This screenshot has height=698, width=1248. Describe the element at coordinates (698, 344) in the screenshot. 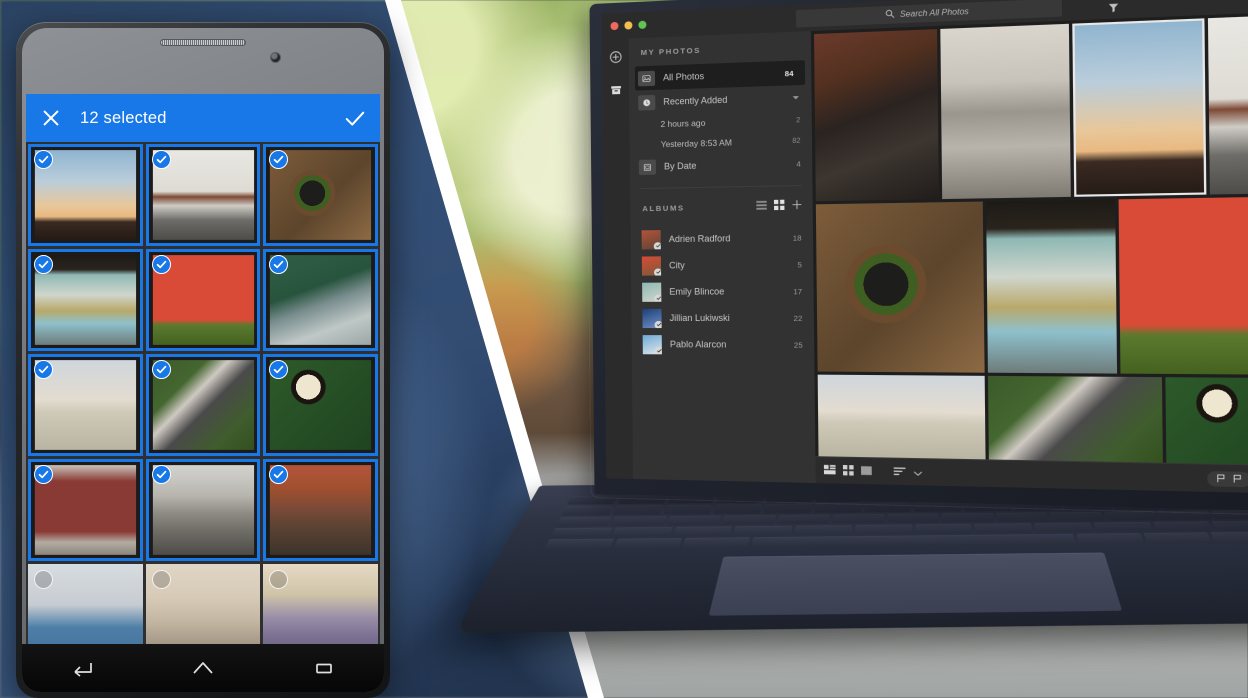

I see `album-label: Pablo Alarcon` at that location.